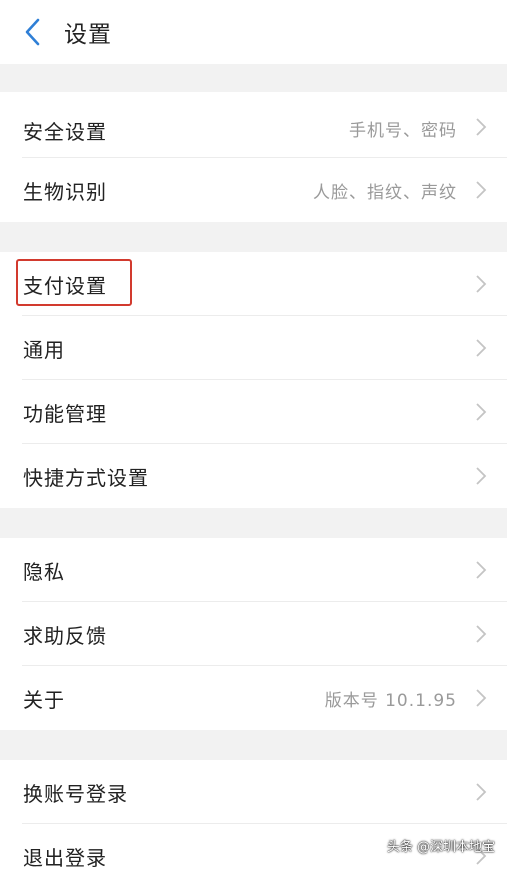  I want to click on chevron-left-icon, so click(32, 32).